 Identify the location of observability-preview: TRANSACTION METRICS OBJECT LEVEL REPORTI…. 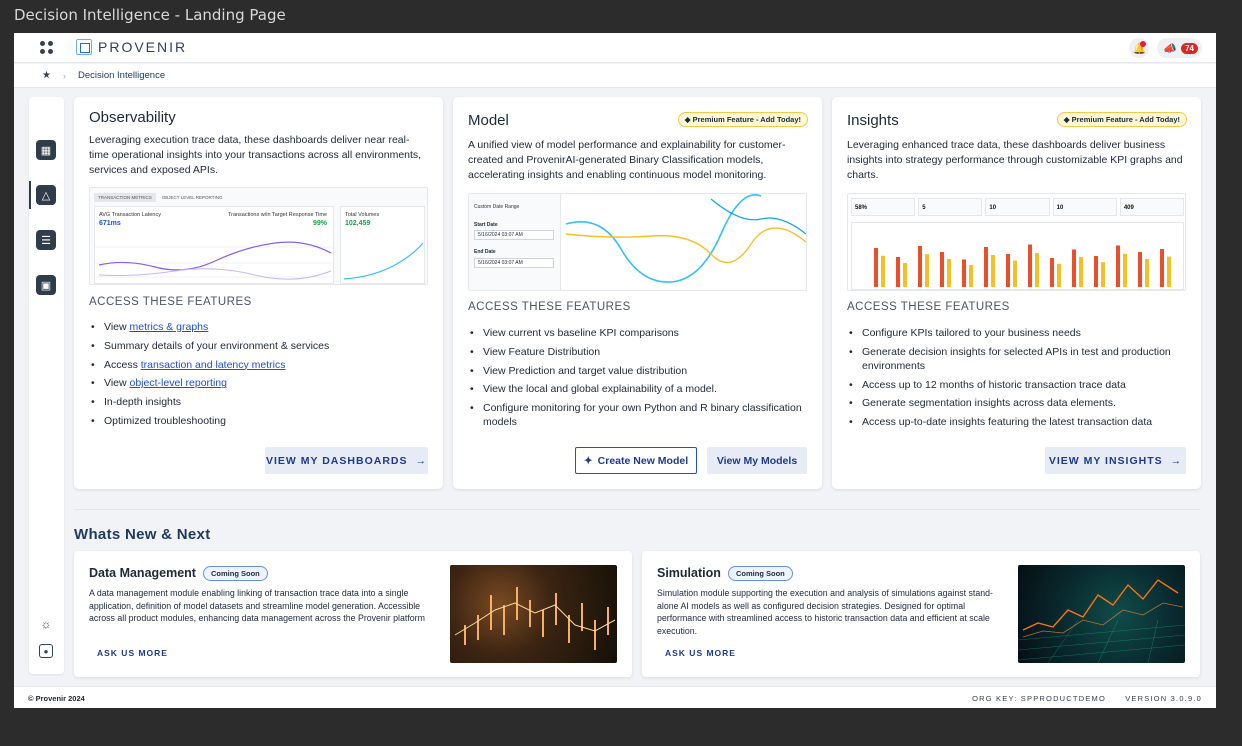
(258, 236).